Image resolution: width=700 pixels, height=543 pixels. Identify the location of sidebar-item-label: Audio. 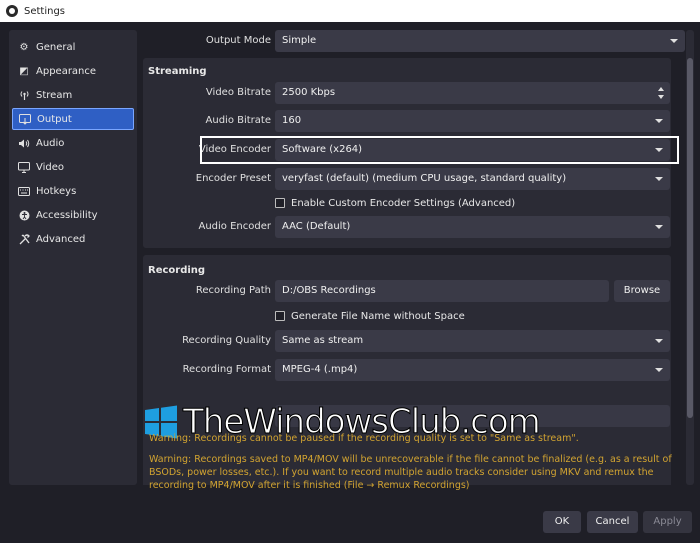
(50, 143).